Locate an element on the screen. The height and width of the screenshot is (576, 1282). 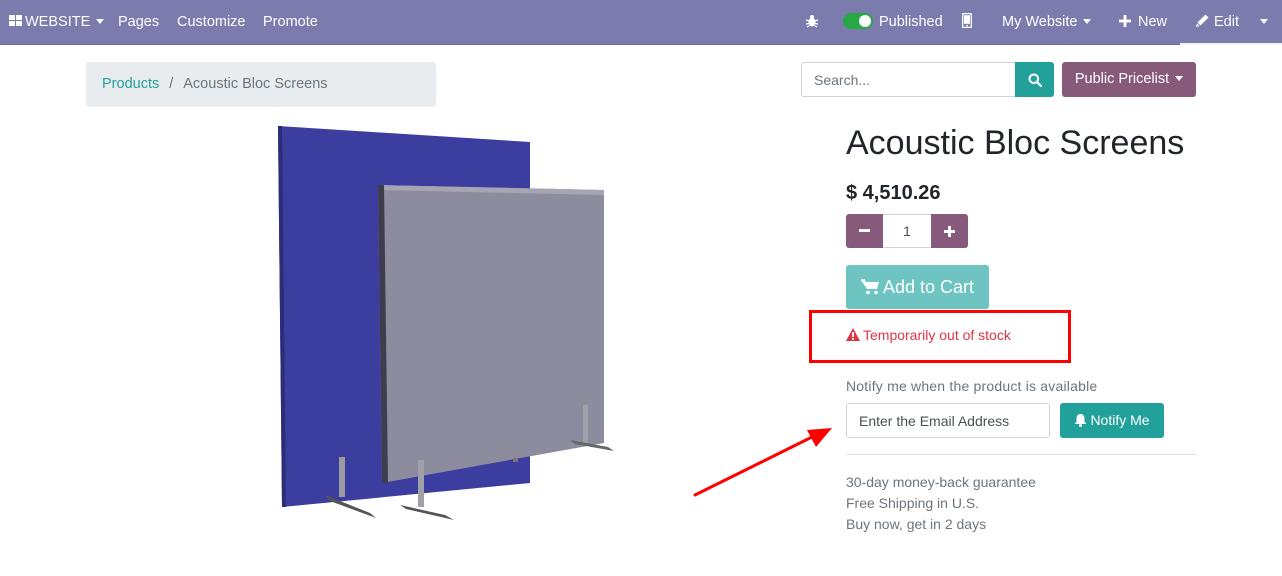
minus-icon is located at coordinates (864, 230).